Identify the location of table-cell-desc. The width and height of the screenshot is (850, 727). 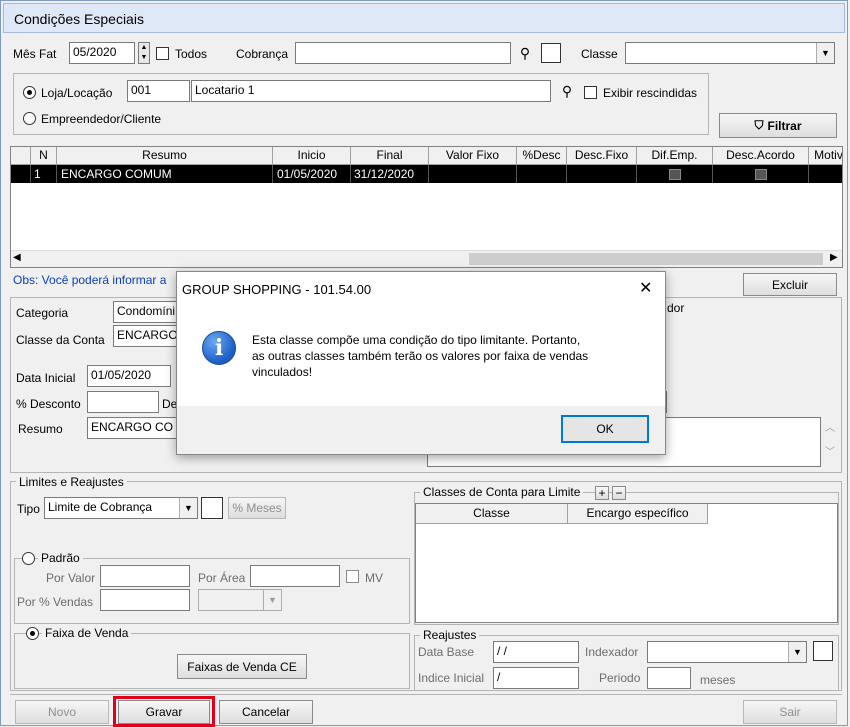
(542, 174).